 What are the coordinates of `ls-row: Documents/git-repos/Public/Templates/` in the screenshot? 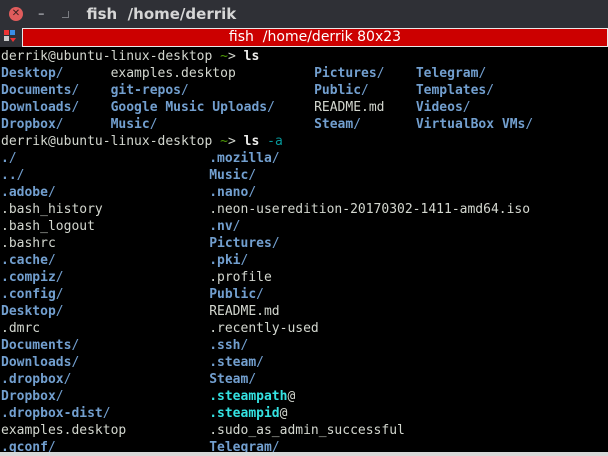 It's located at (304, 90).